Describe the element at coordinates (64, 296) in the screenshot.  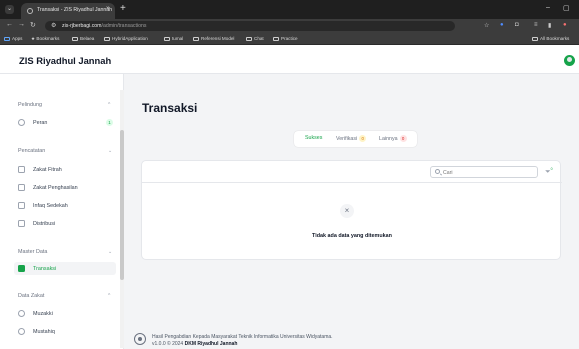
I see `sidebar-group-data-zakat: Data Zakat ^` at that location.